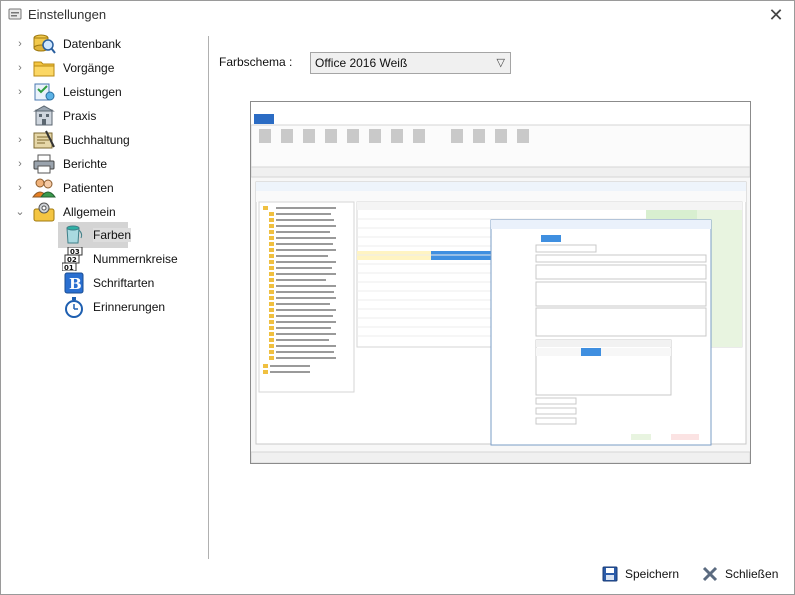 Image resolution: width=795 pixels, height=595 pixels. What do you see at coordinates (69, 267) in the screenshot?
I see `svg-text: 01` at bounding box center [69, 267].